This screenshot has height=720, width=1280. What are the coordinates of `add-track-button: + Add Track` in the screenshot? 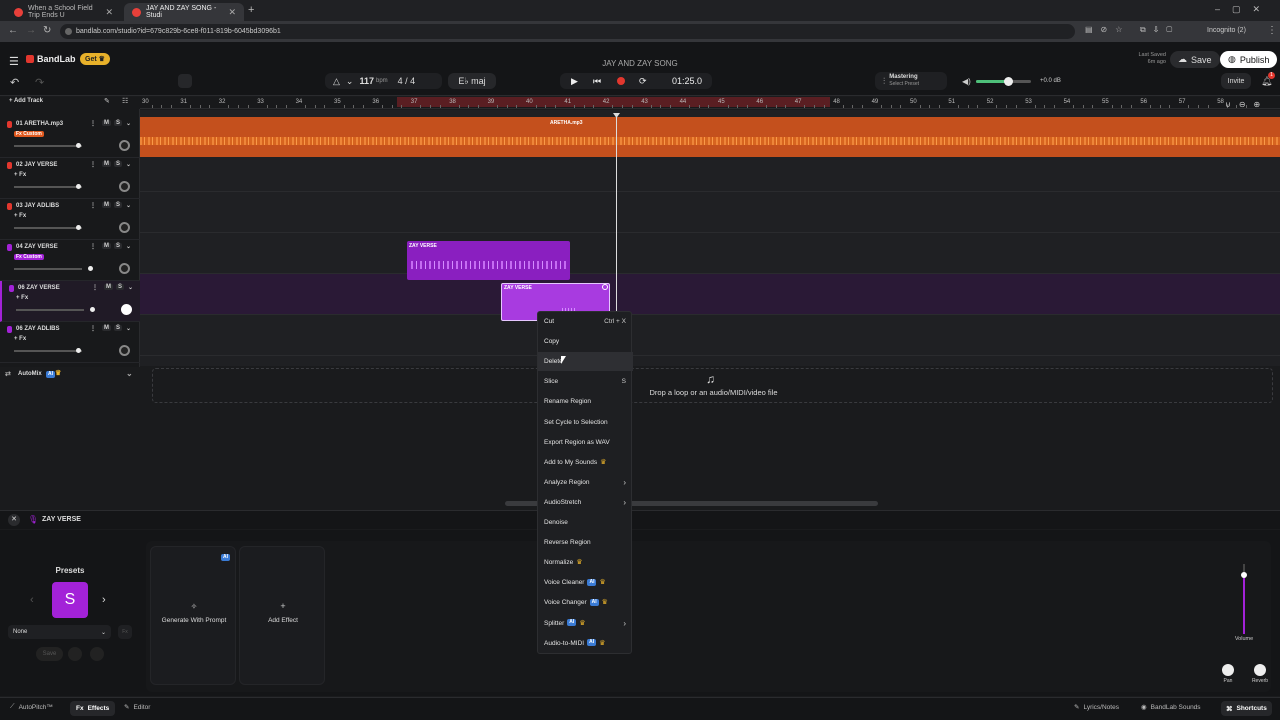 It's located at (26, 101).